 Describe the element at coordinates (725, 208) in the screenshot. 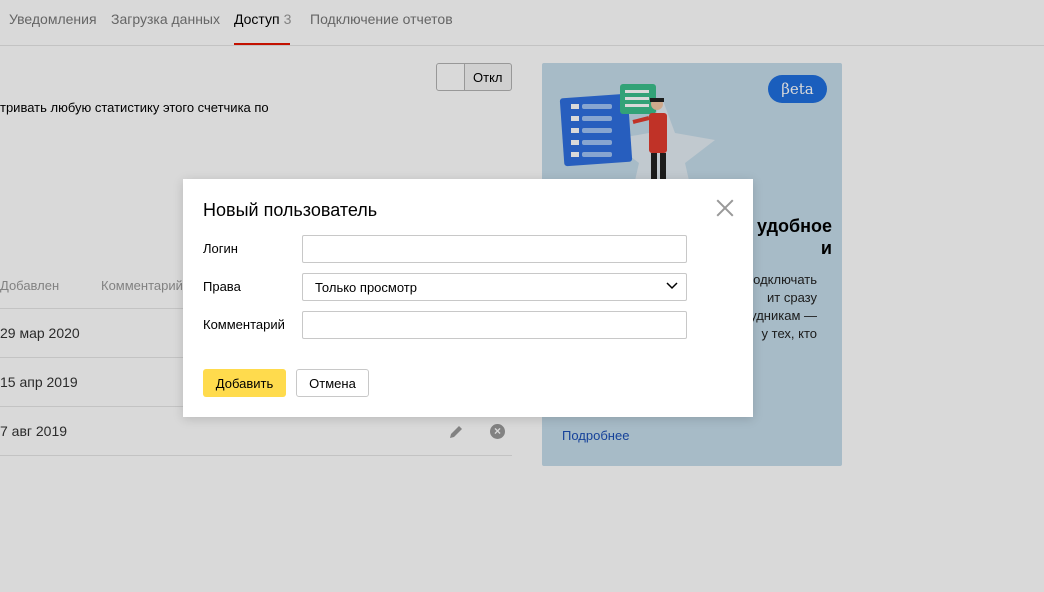

I see `close-icon` at that location.